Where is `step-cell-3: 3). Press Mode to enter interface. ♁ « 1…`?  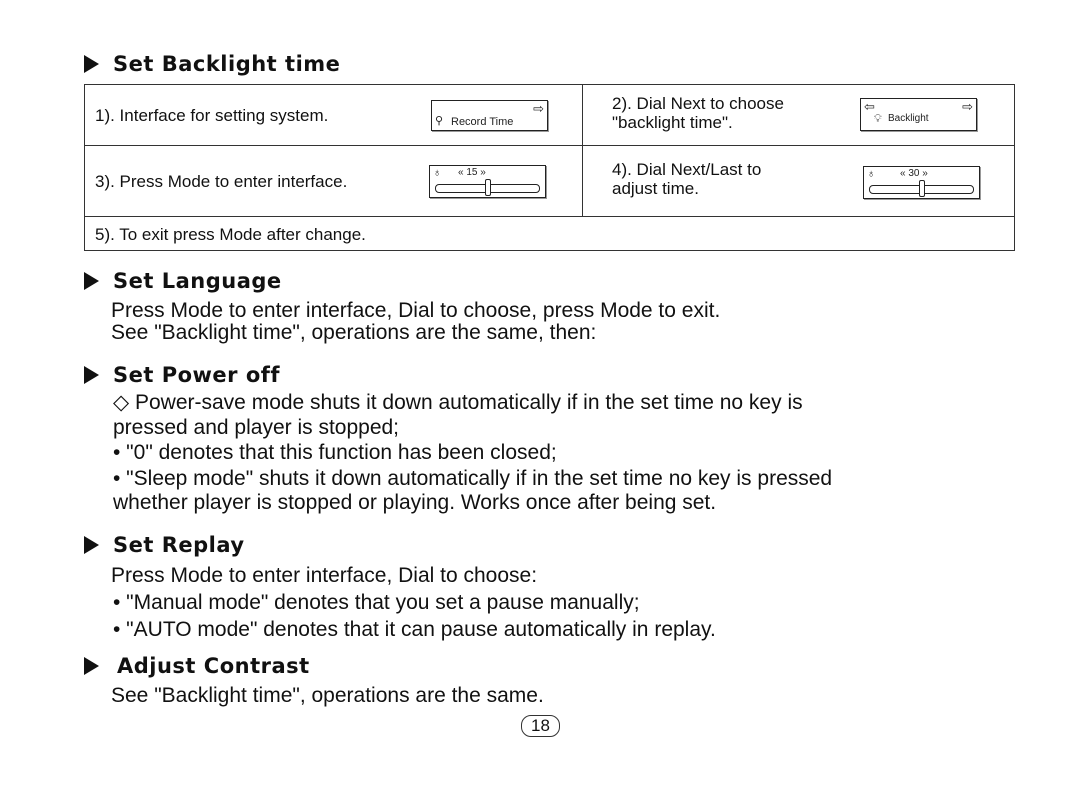 step-cell-3: 3). Press Mode to enter interface. ♁ « 1… is located at coordinates (333, 181).